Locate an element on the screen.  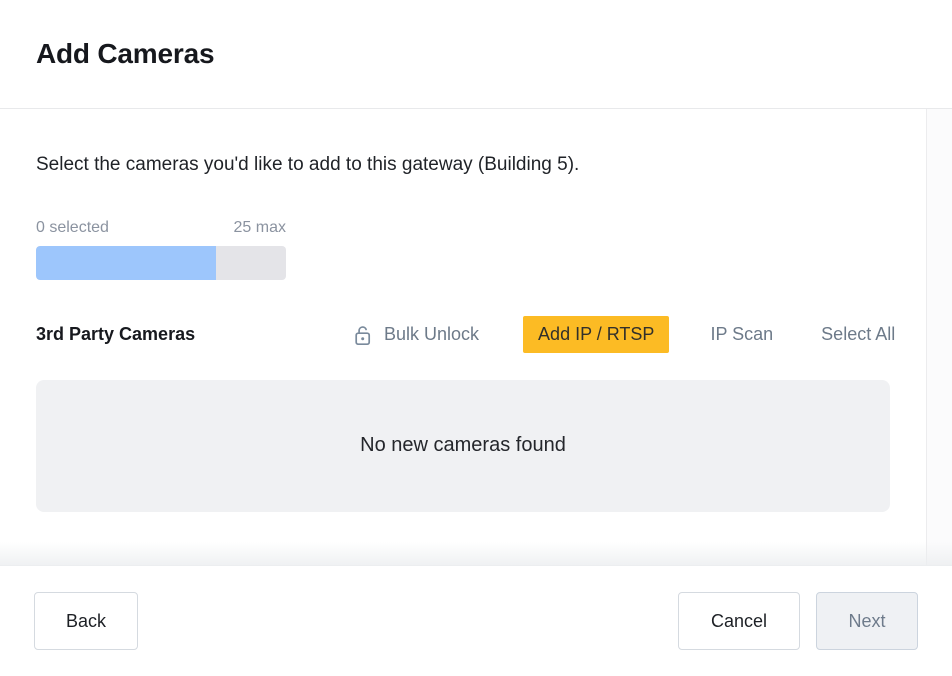
back-label: Back is located at coordinates (86, 620).